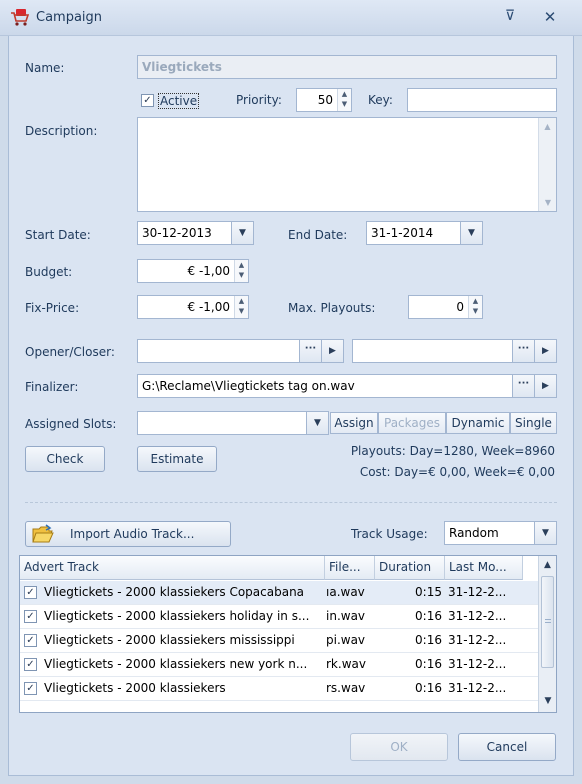  I want to click on track-usage-label: Track Usage:, so click(389, 534).